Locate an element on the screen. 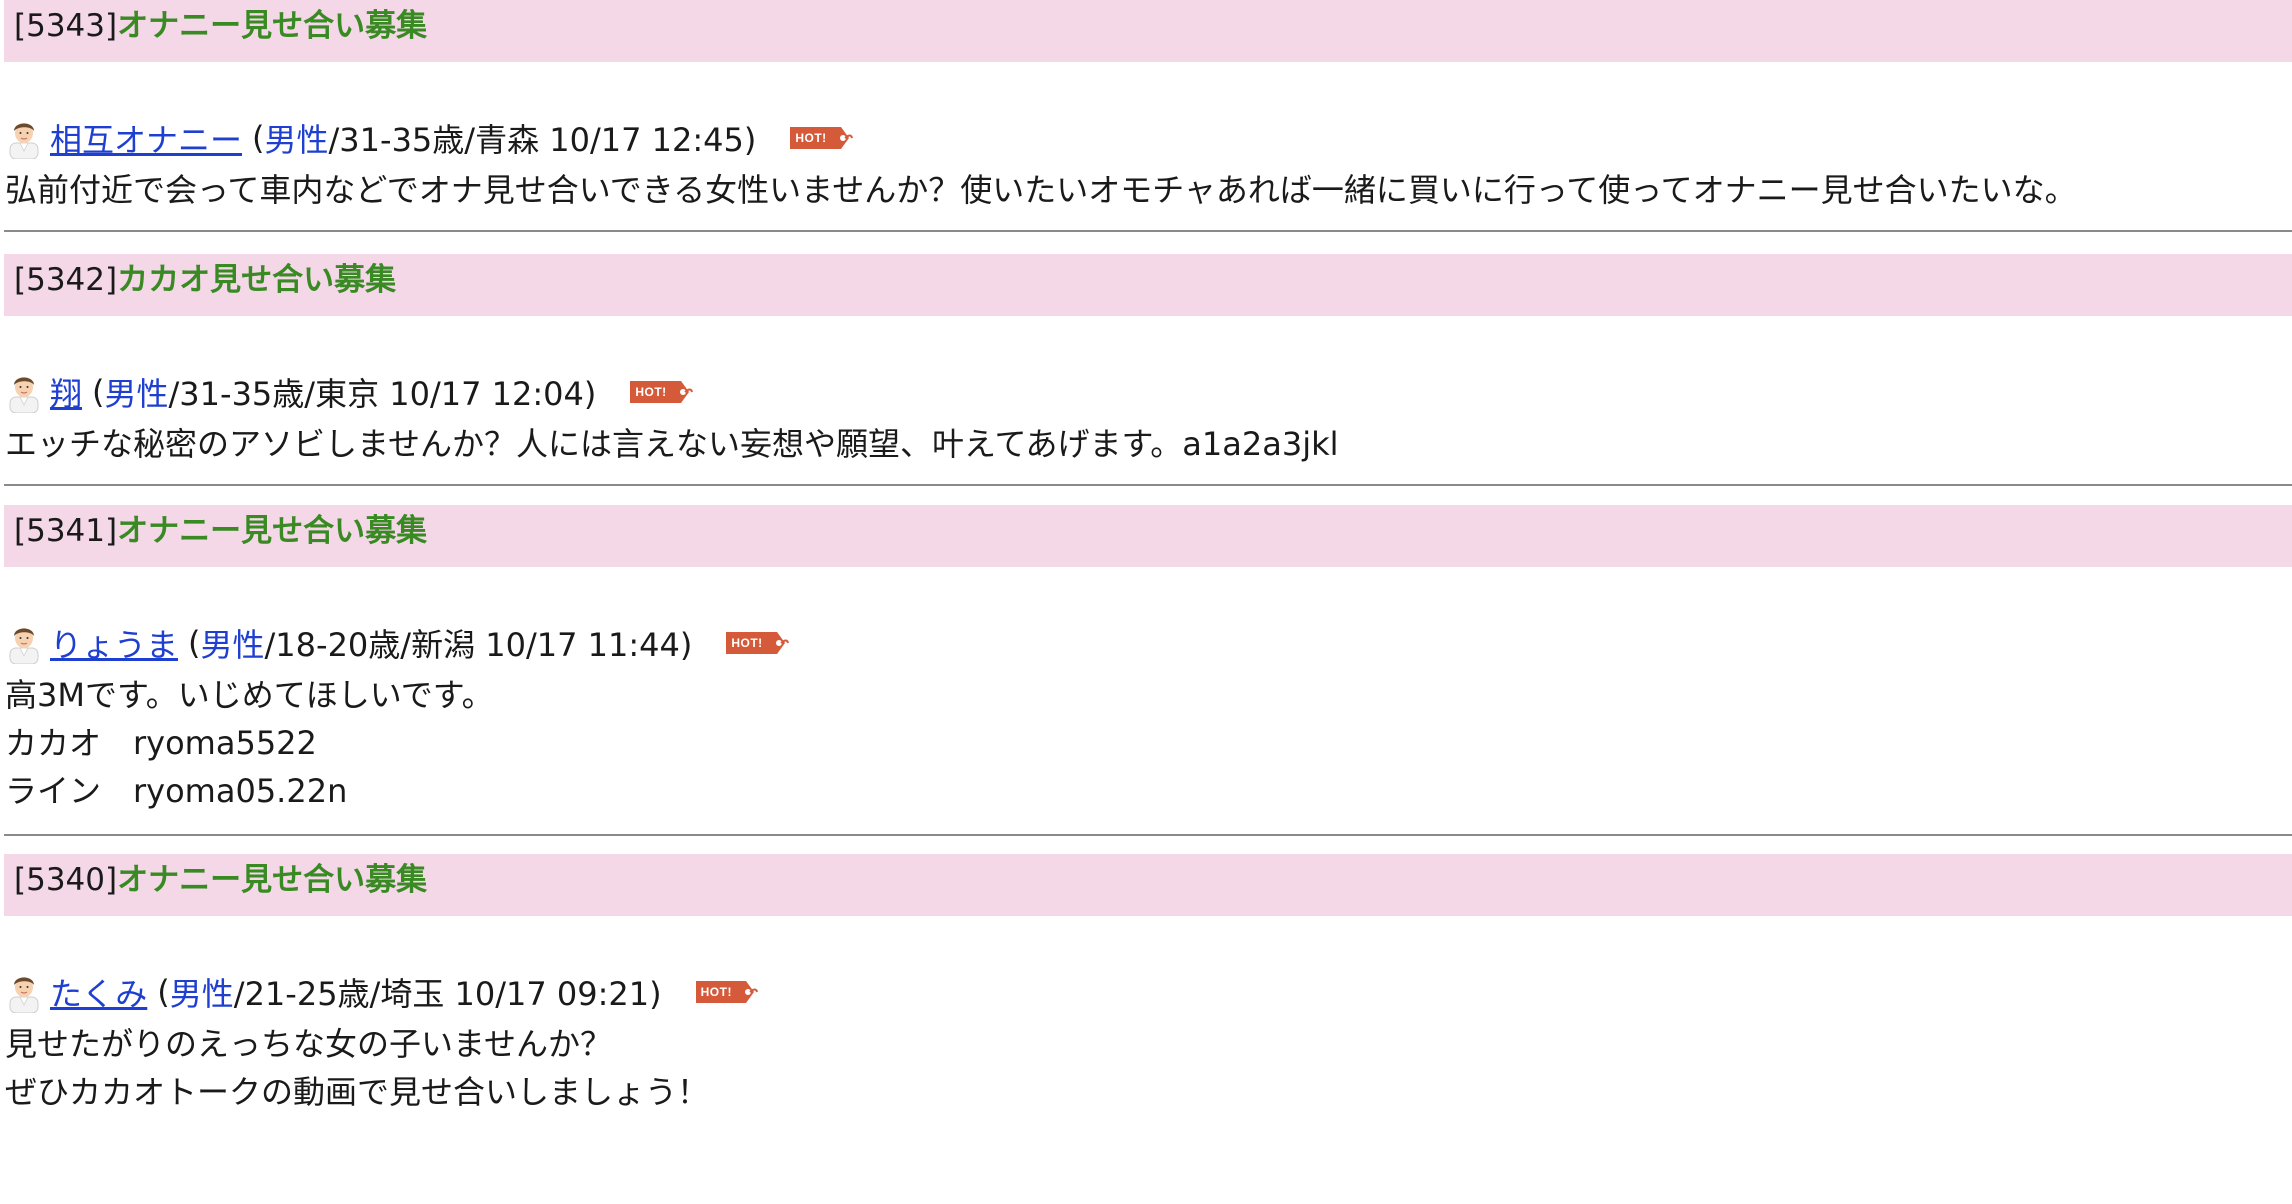 The width and height of the screenshot is (2292, 1204). post-details: /18-20歳/新潟 10/17 11:44) is located at coordinates (478, 645).